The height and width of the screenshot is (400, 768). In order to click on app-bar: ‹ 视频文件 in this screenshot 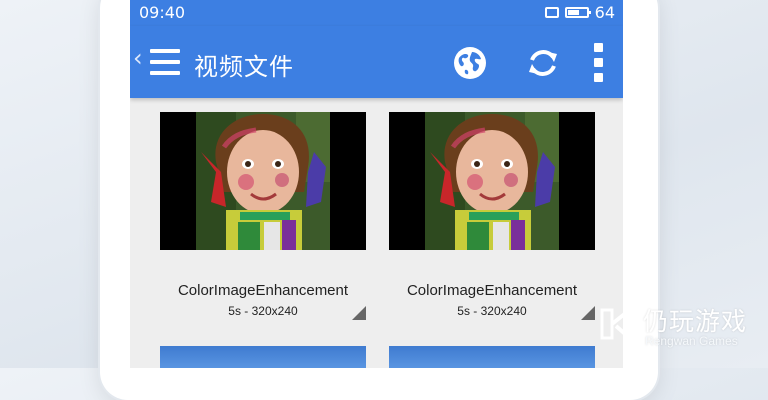, I will do `click(376, 62)`.